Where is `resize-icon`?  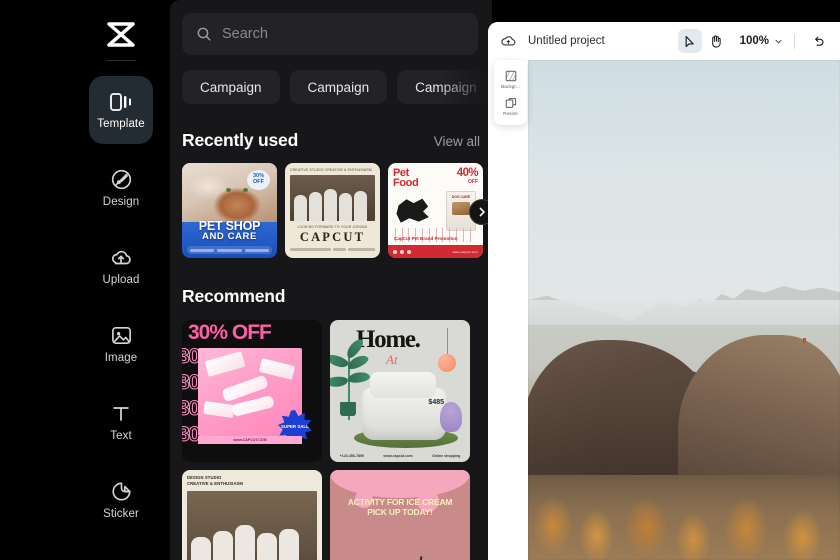 resize-icon is located at coordinates (510, 102).